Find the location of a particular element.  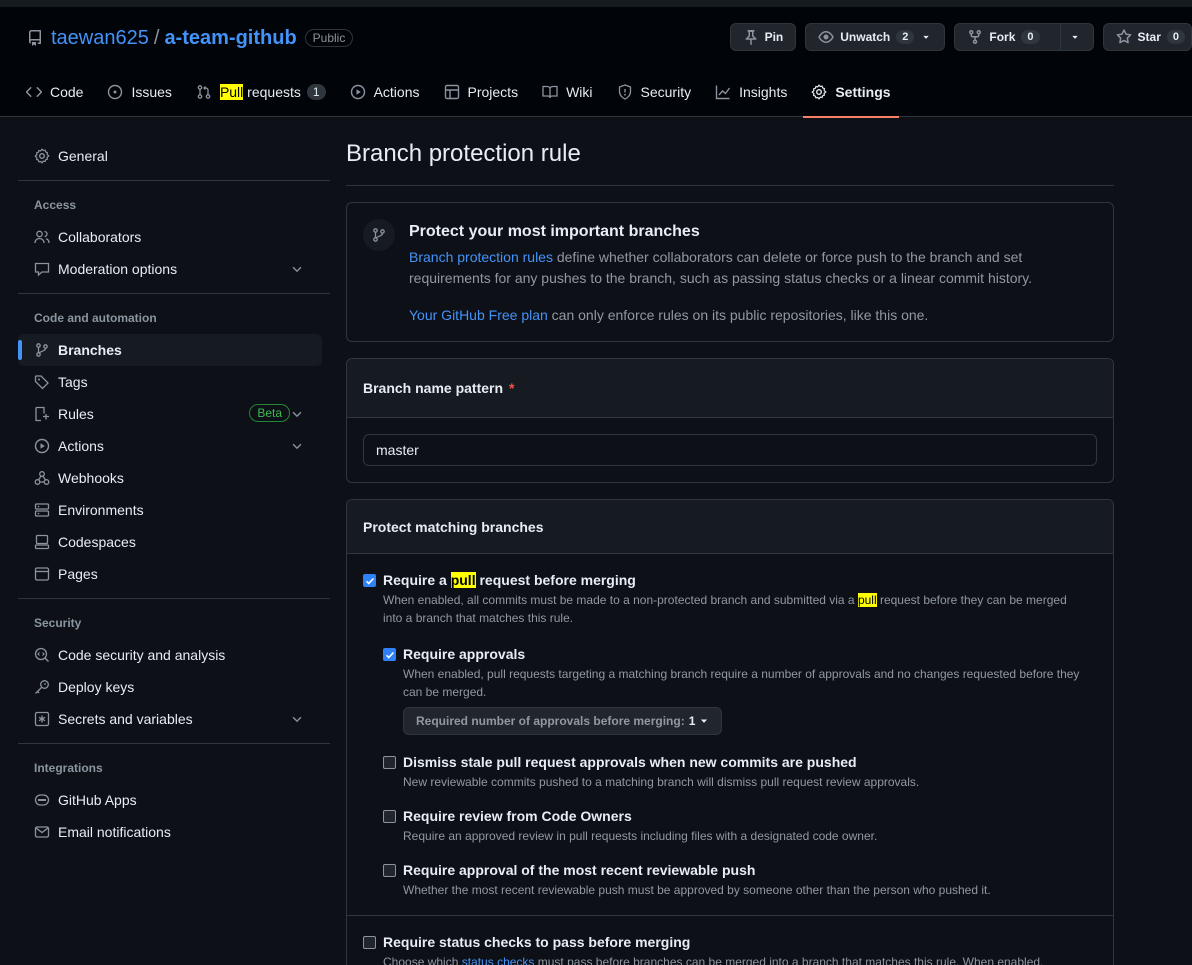

caret-down-icon is located at coordinates (926, 37).